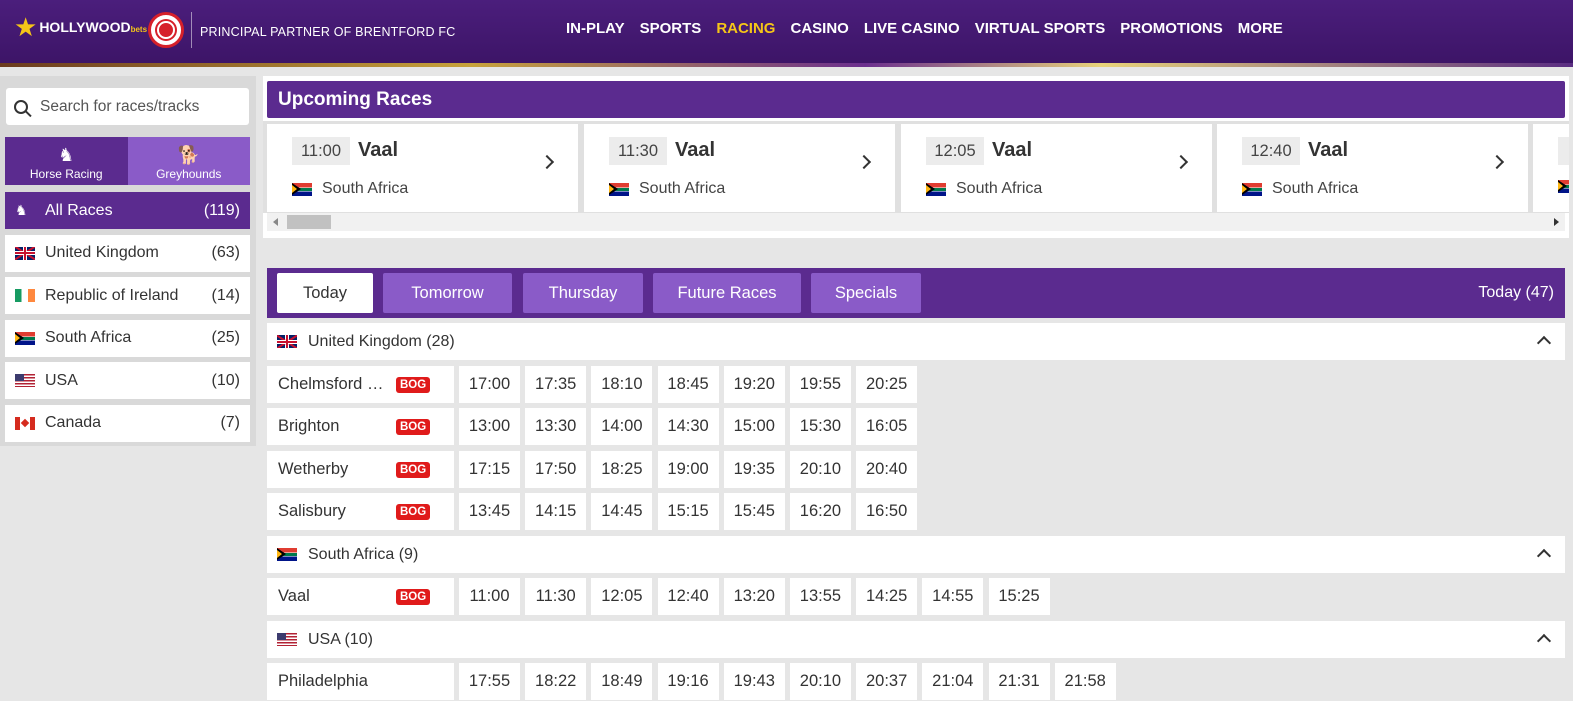 This screenshot has height=701, width=1573. Describe the element at coordinates (595, 28) in the screenshot. I see `nav-item-in-play: IN-PLAY` at that location.